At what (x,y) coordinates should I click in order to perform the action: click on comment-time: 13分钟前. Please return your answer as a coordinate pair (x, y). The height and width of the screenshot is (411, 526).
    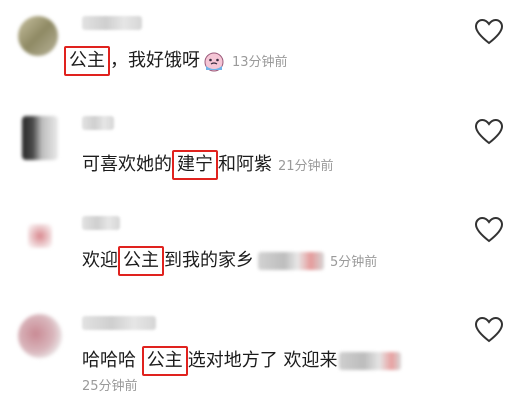
    Looking at the image, I should click on (260, 62).